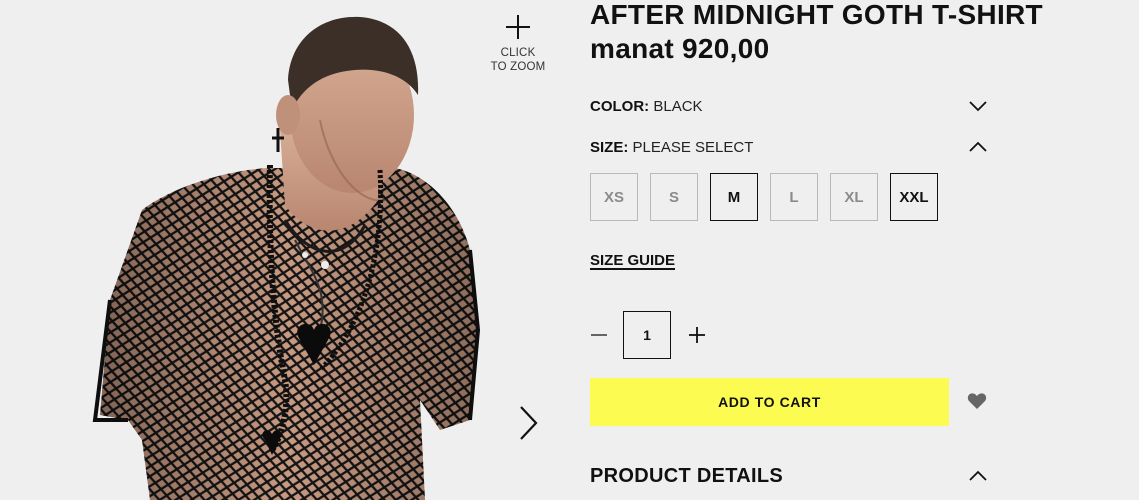 Image resolution: width=1139 pixels, height=500 pixels. What do you see at coordinates (794, 197) in the screenshot?
I see `size-option-l: L` at bounding box center [794, 197].